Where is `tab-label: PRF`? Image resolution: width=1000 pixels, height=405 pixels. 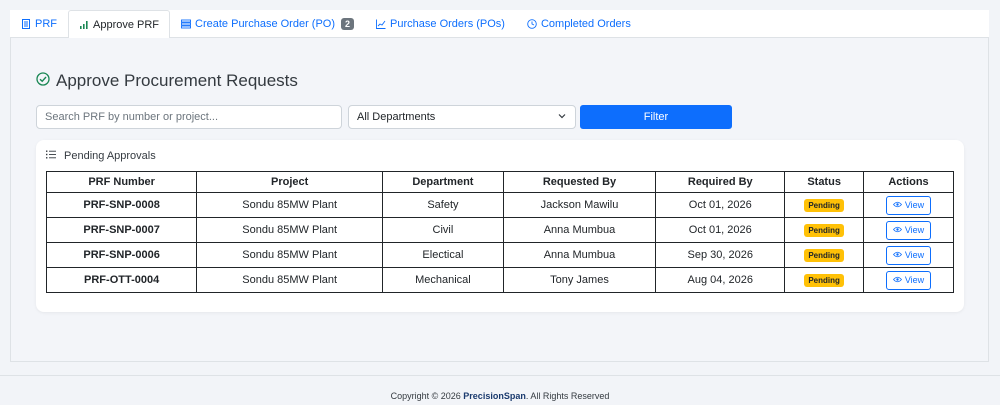
tab-label: PRF is located at coordinates (46, 24).